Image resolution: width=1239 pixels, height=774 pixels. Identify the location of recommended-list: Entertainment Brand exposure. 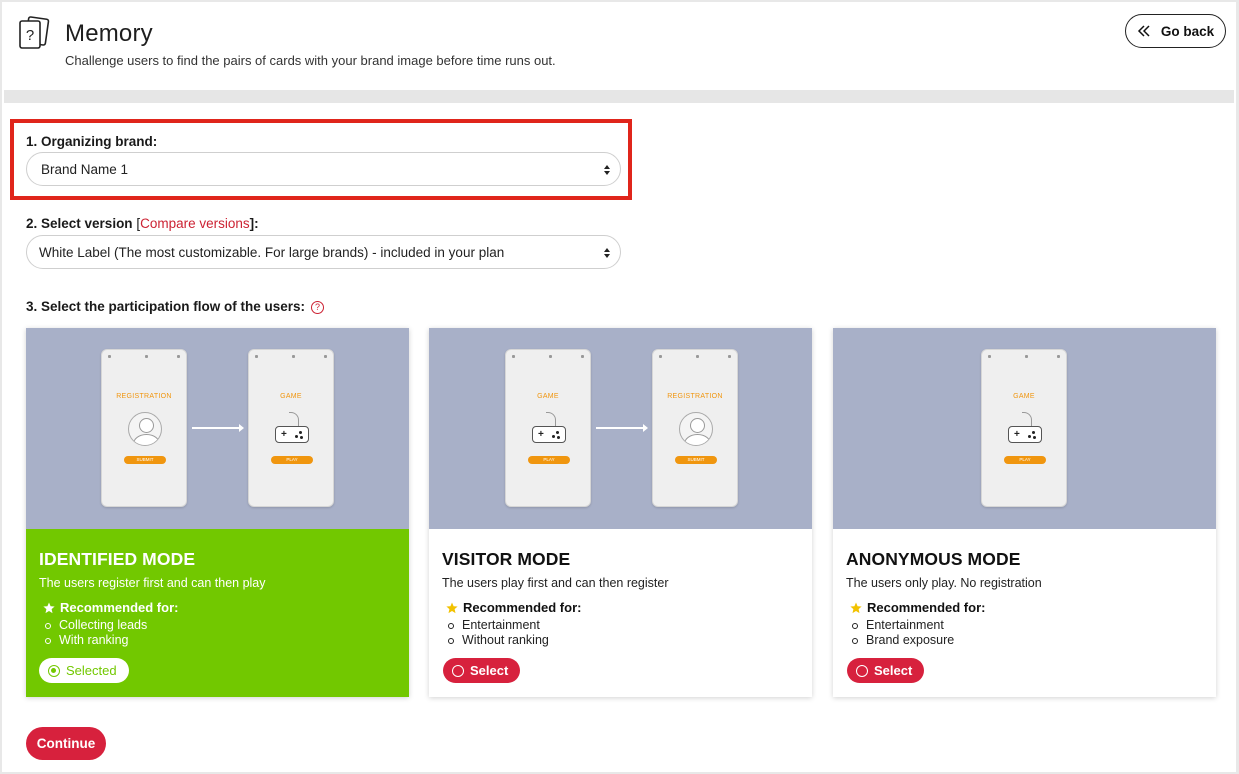
(903, 633).